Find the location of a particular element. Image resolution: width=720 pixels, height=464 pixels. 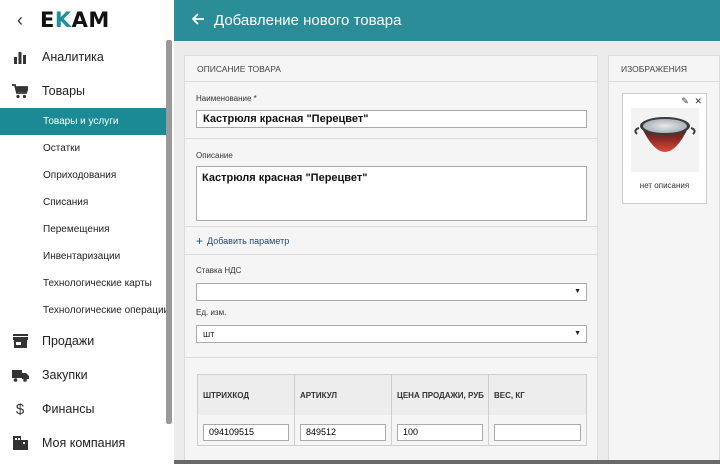

col-barcode: ШТРИХКОД is located at coordinates (246, 395).